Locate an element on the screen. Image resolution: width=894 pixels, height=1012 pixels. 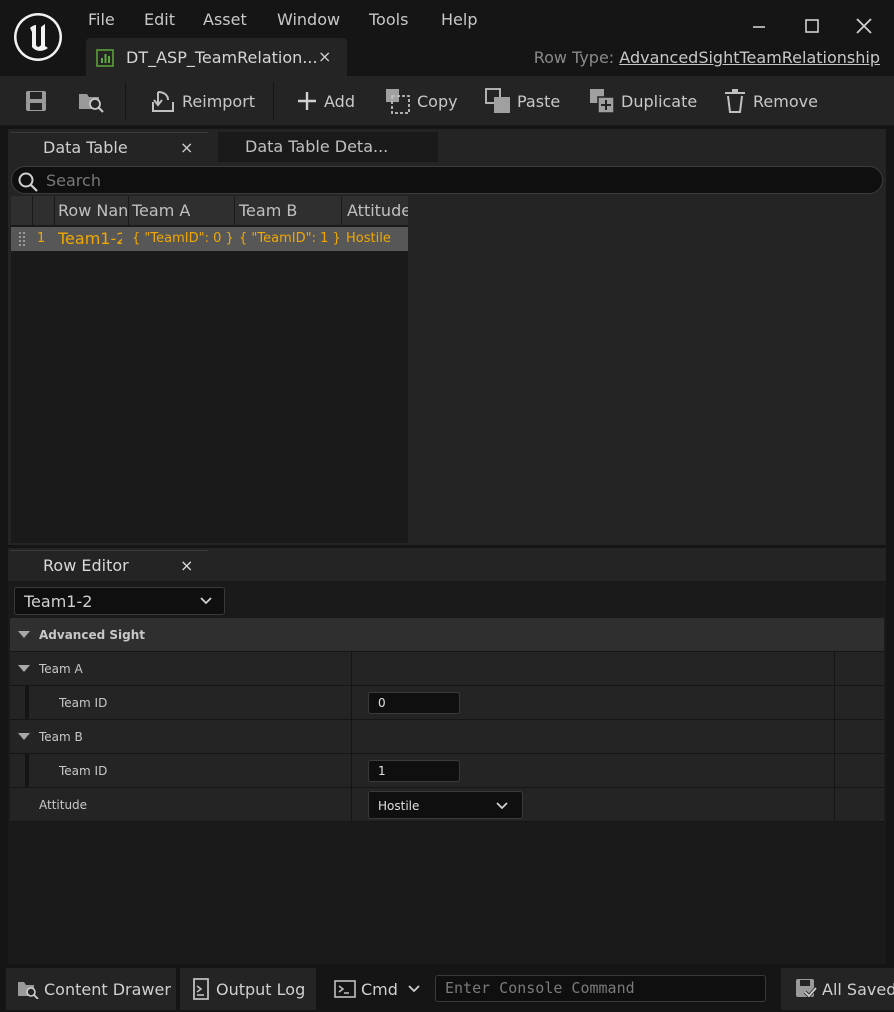
menu-asset: Asset is located at coordinates (225, 19).